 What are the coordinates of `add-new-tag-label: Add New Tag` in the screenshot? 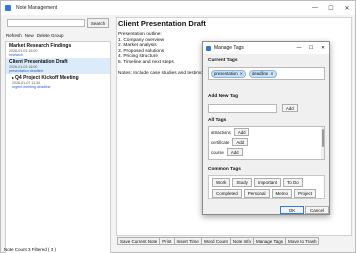 It's located at (223, 96).